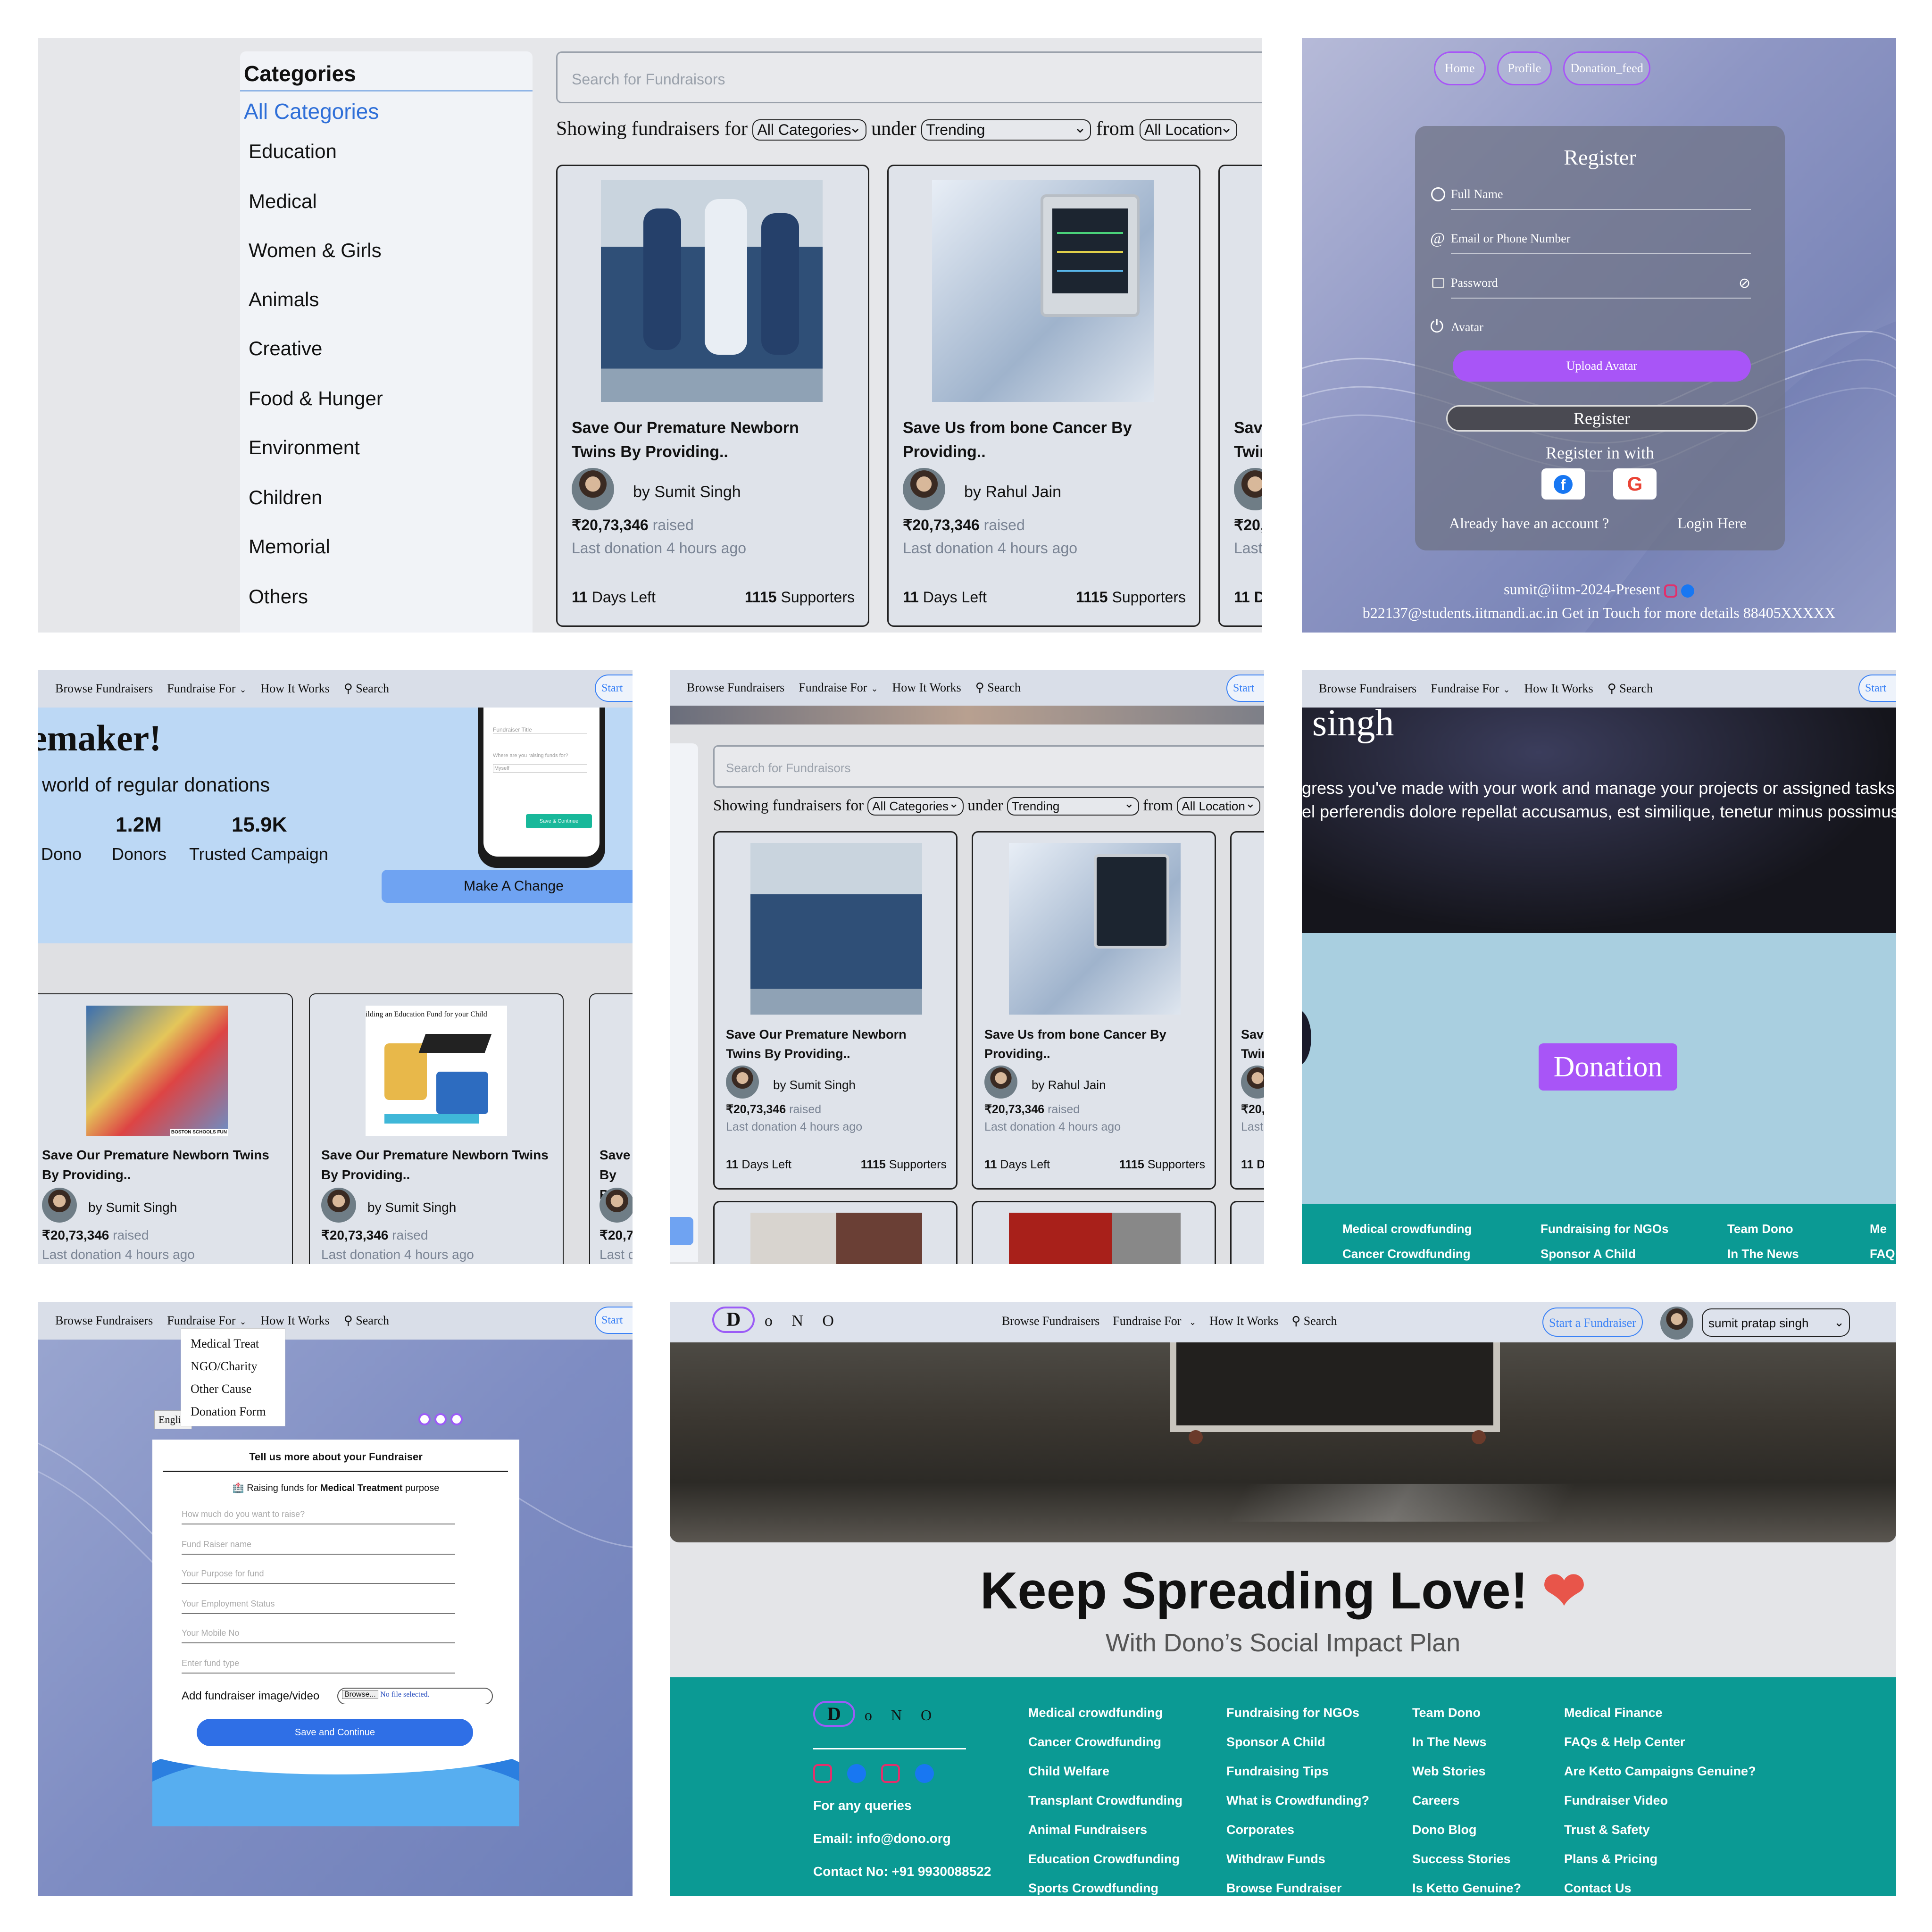 This screenshot has width=1932, height=1932. Describe the element at coordinates (1466, 1800) in the screenshot. I see `footer-link: Careers` at that location.